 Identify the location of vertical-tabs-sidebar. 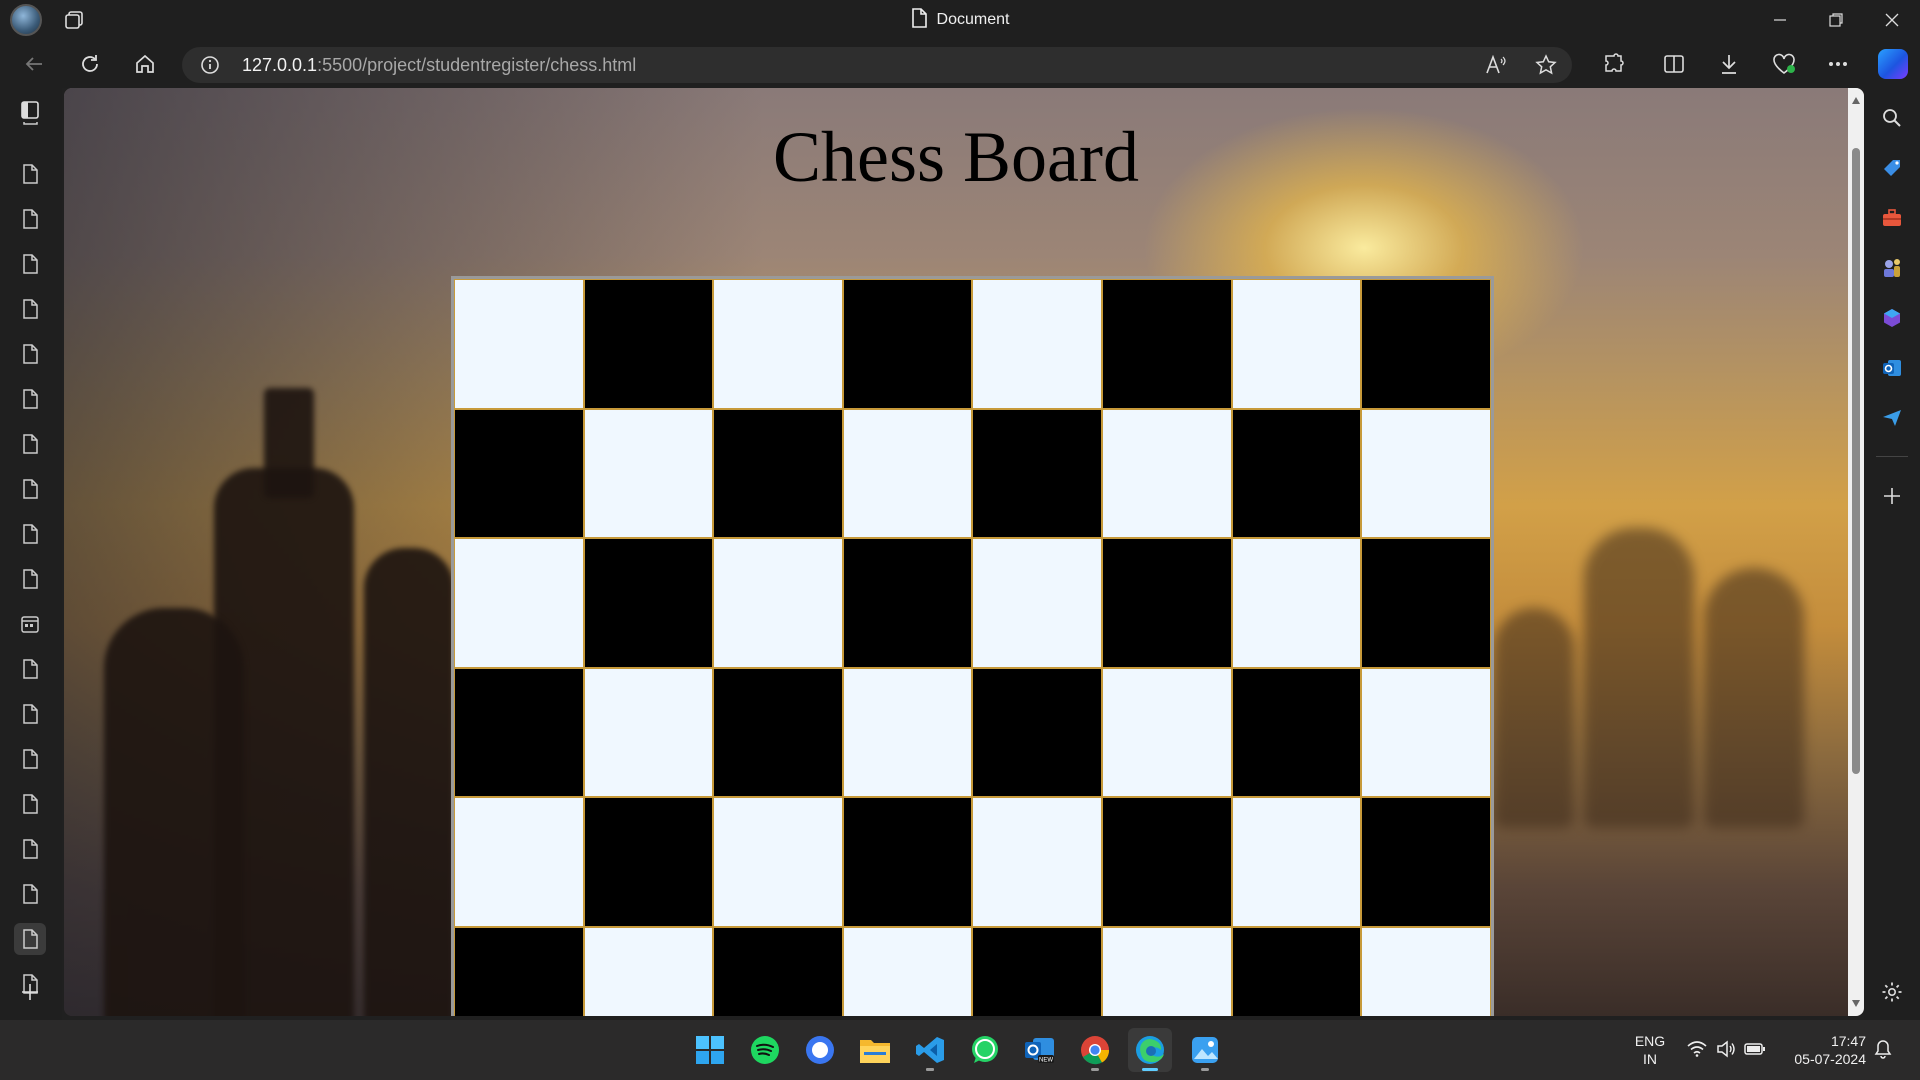
(31, 554).